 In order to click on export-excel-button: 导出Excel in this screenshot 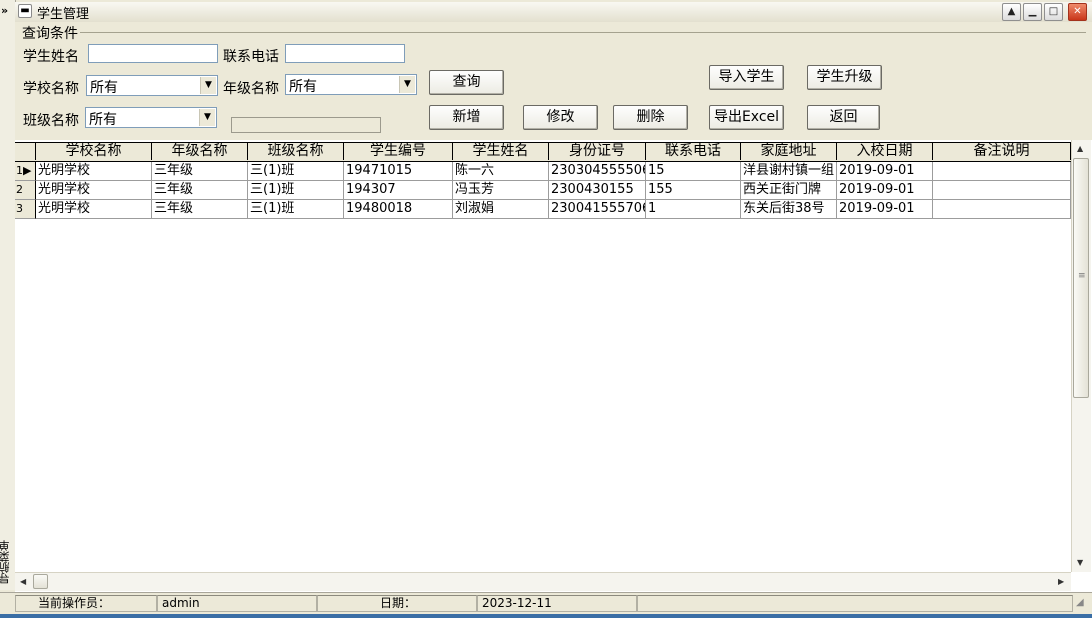, I will do `click(746, 117)`.